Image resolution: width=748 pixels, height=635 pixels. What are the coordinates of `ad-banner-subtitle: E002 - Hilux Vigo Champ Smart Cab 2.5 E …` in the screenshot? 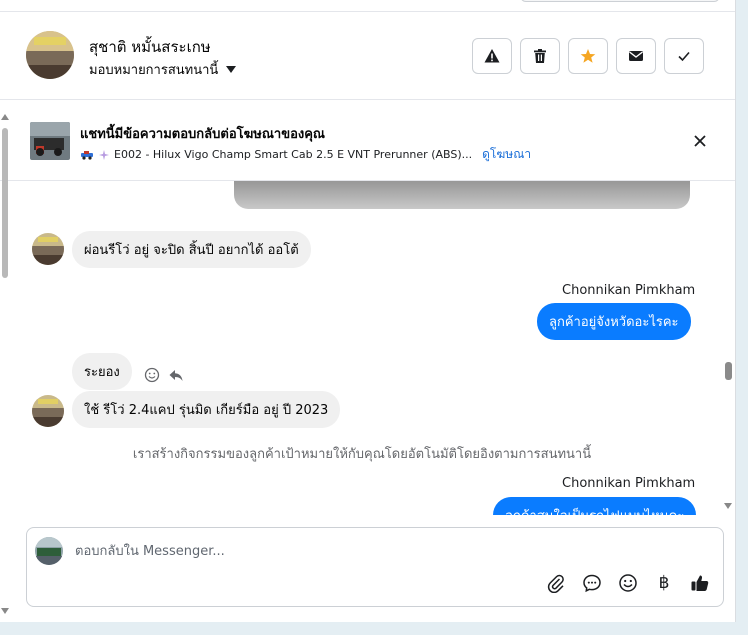 It's located at (293, 154).